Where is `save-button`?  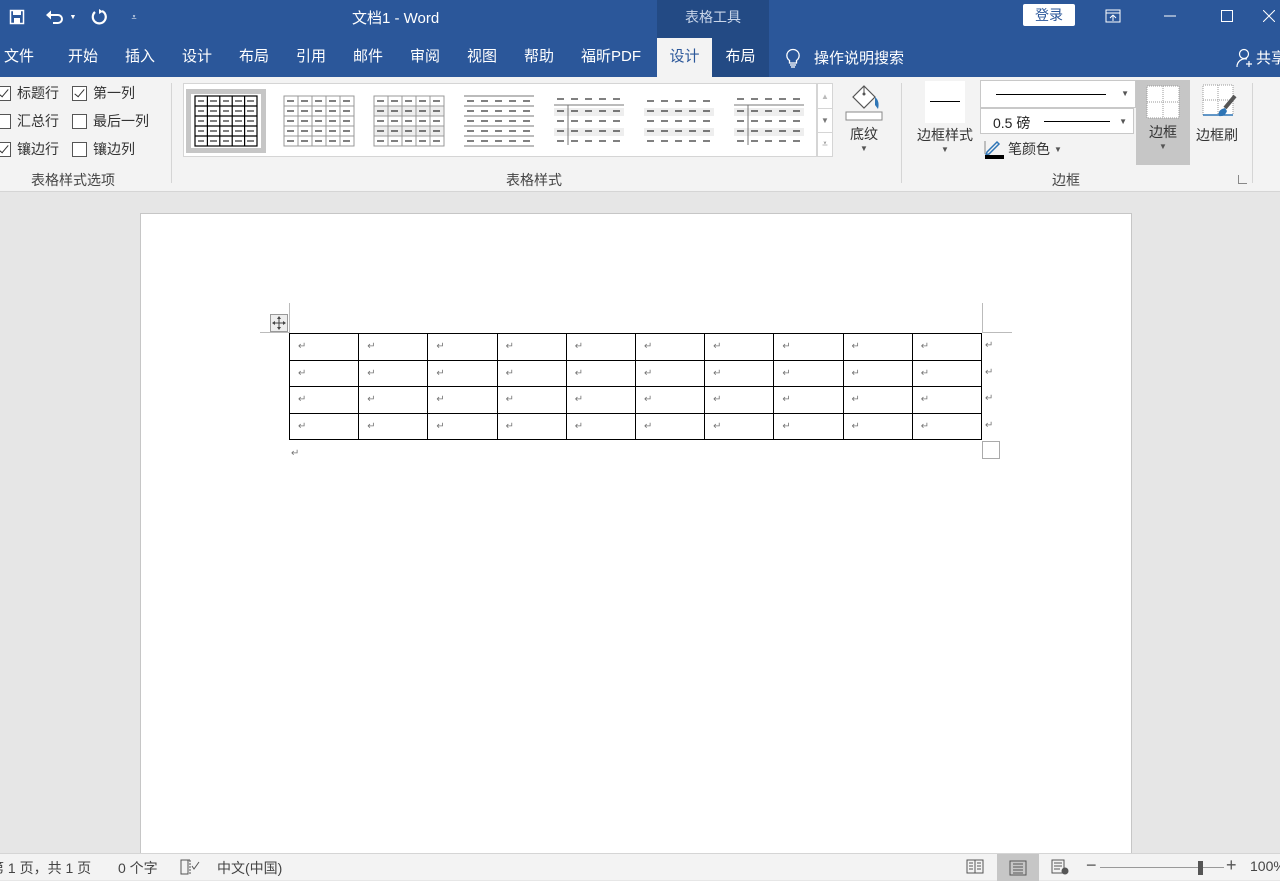
save-button is located at coordinates (17, 17).